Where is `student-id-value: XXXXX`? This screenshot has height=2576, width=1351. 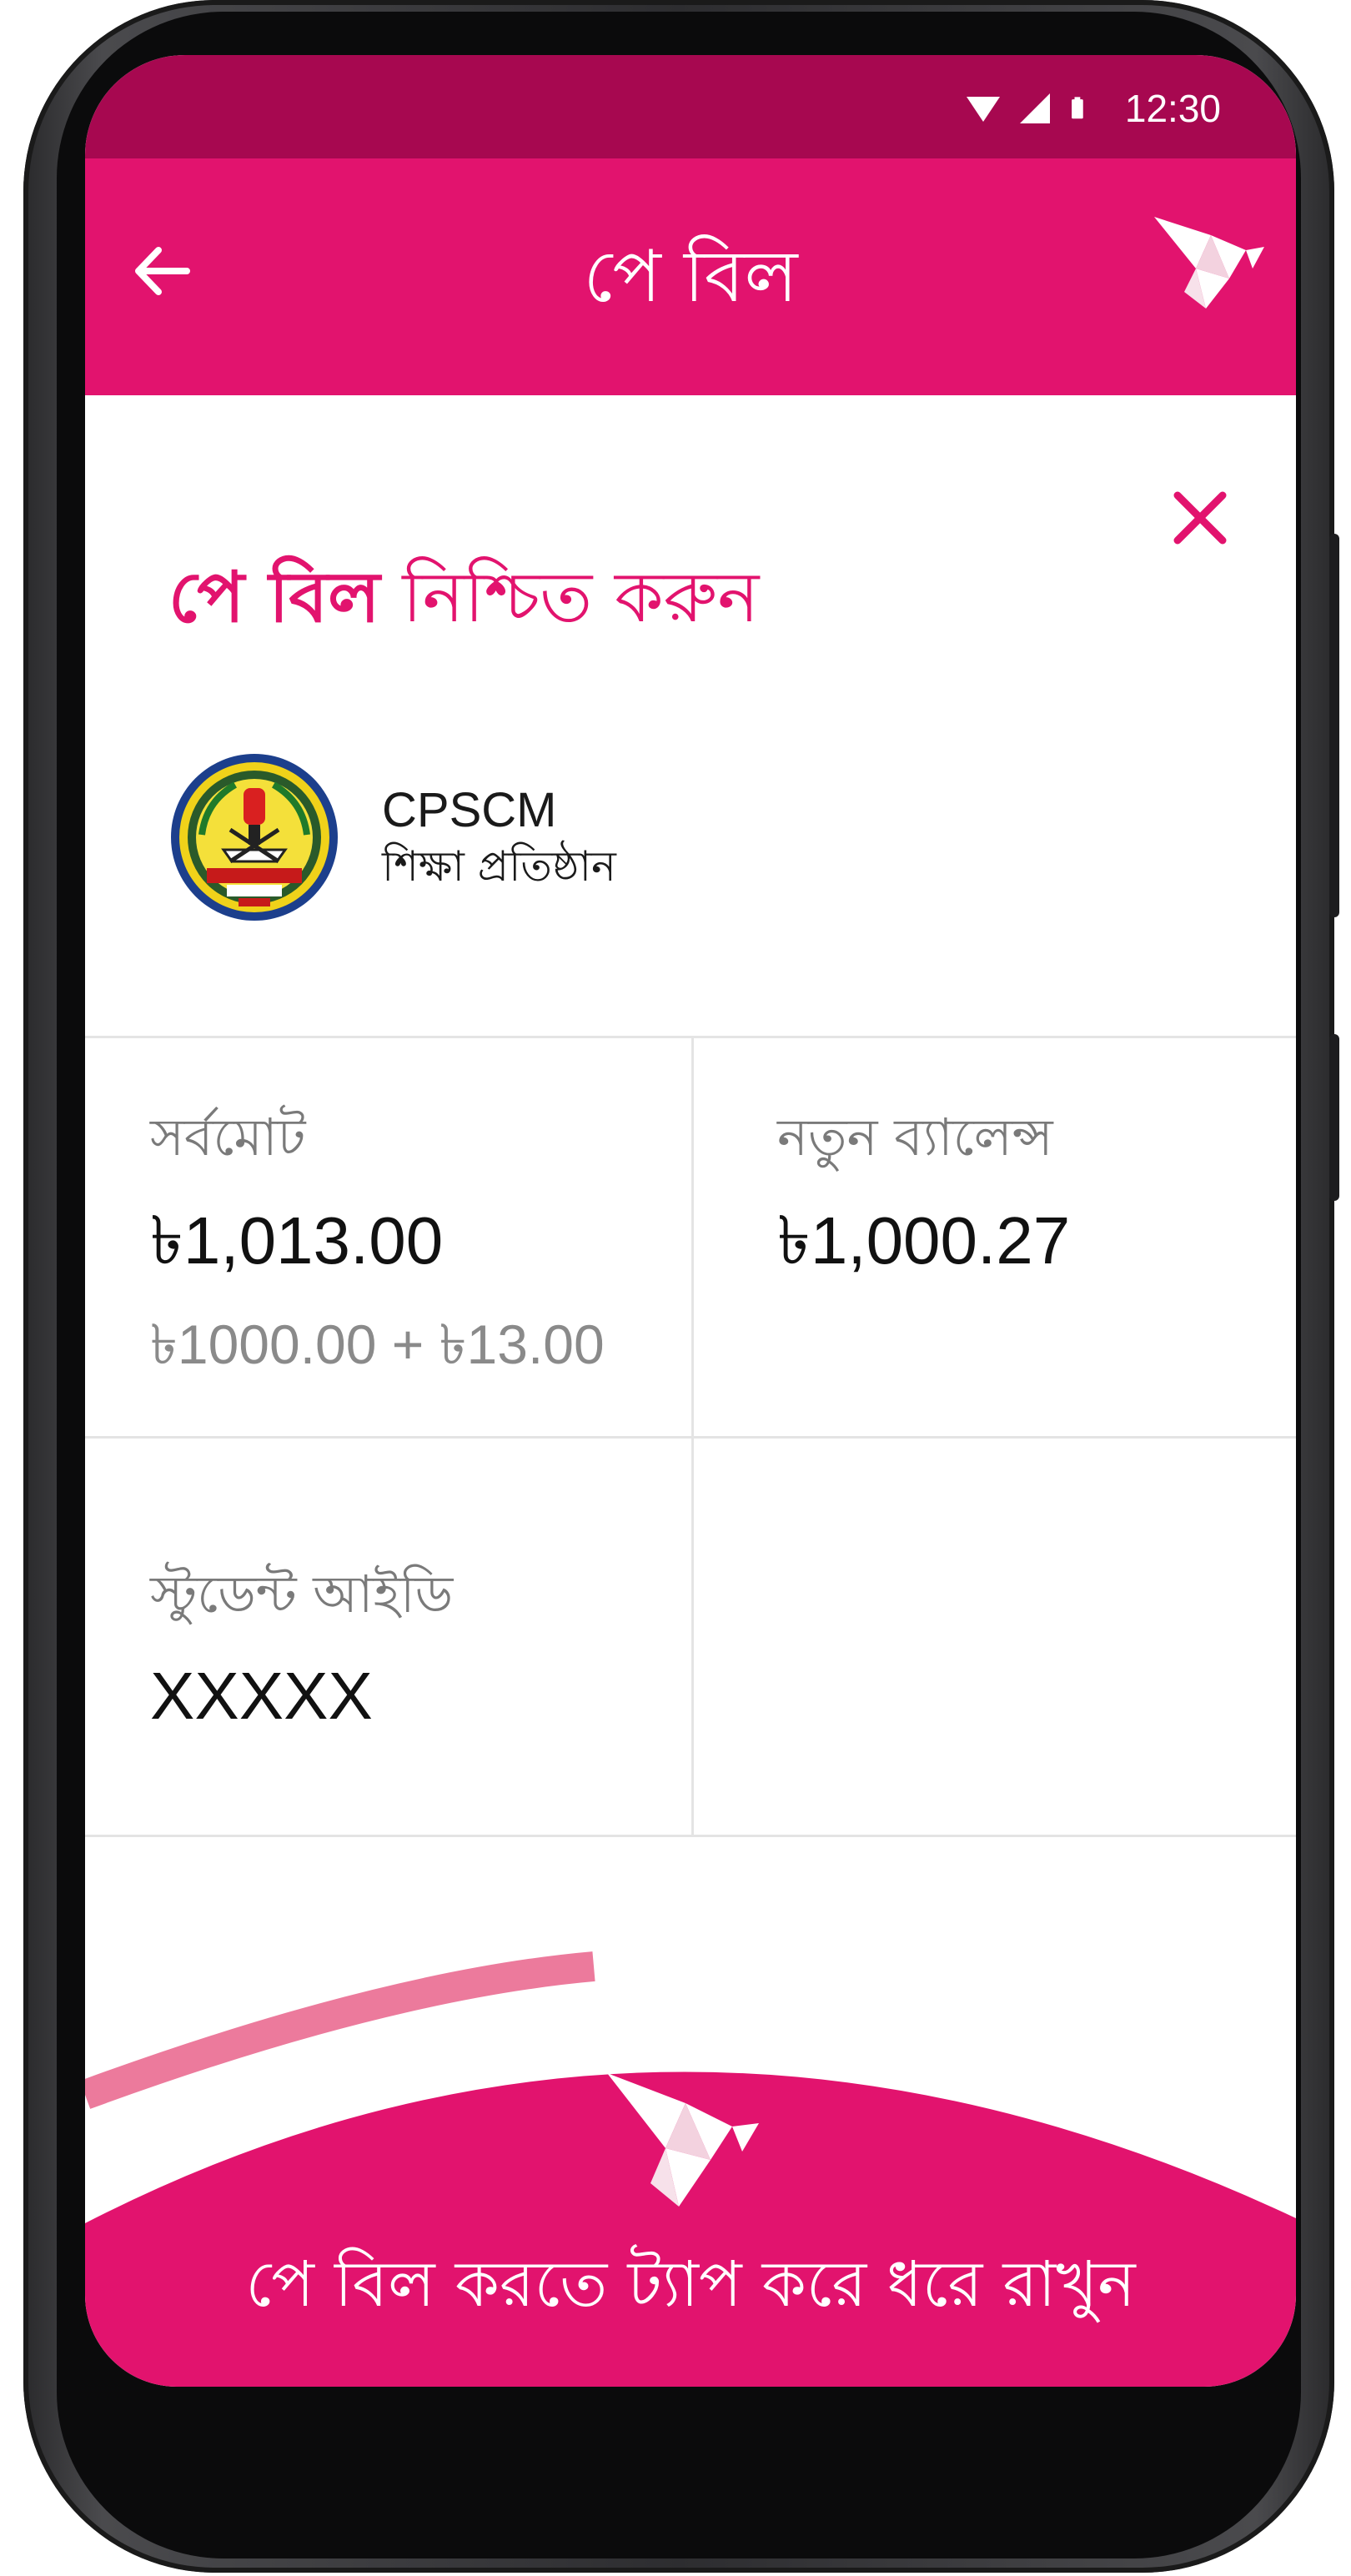
student-id-value: XXXXX is located at coordinates (261, 1696).